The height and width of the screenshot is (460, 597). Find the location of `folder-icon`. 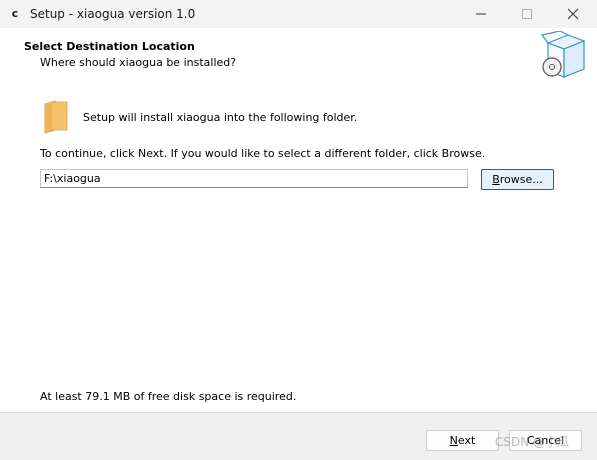

folder-icon is located at coordinates (56, 117).